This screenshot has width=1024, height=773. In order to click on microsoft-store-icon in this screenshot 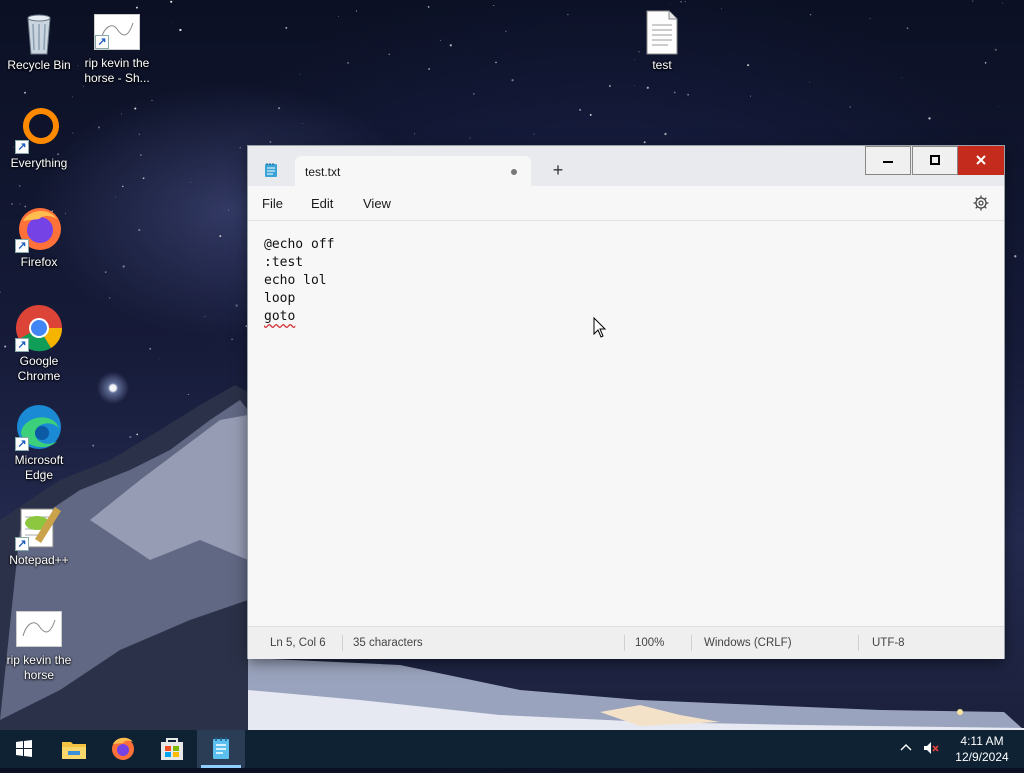, I will do `click(172, 749)`.